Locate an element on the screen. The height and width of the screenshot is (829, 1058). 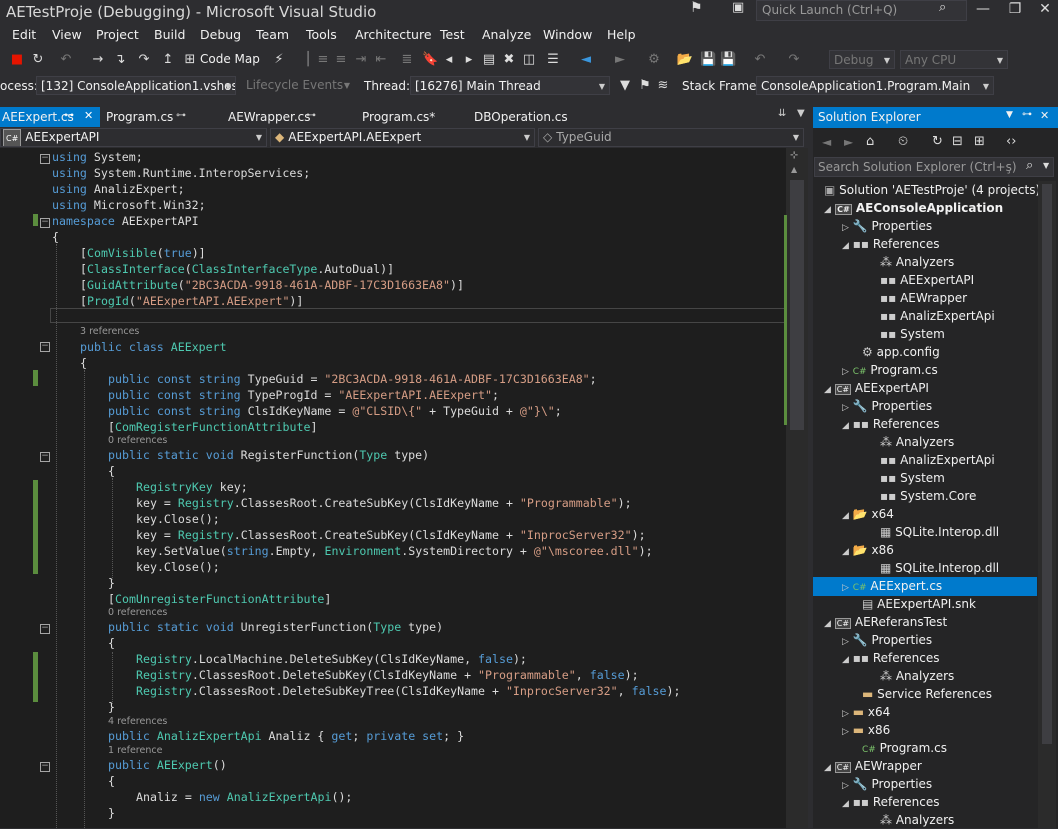
list-icon: ☰ is located at coordinates (553, 60).